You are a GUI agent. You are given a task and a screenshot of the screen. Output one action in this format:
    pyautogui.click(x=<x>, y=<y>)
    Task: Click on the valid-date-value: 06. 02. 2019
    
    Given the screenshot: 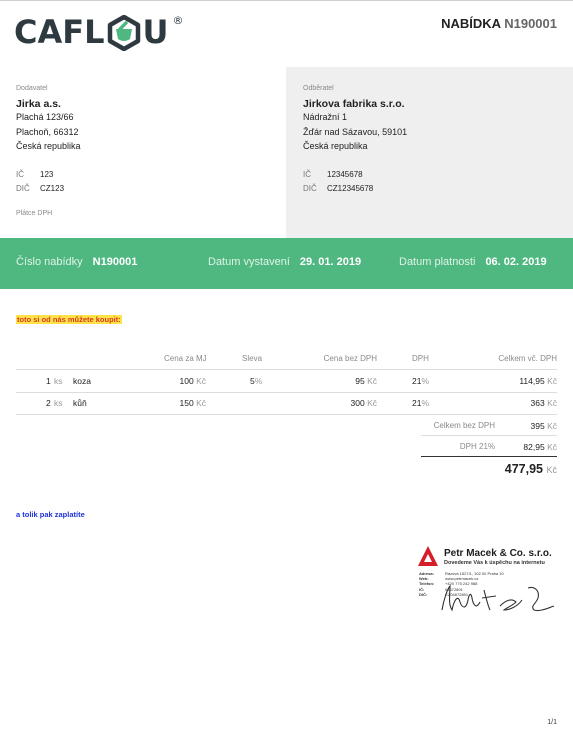 What is the action you would take?
    pyautogui.click(x=516, y=262)
    